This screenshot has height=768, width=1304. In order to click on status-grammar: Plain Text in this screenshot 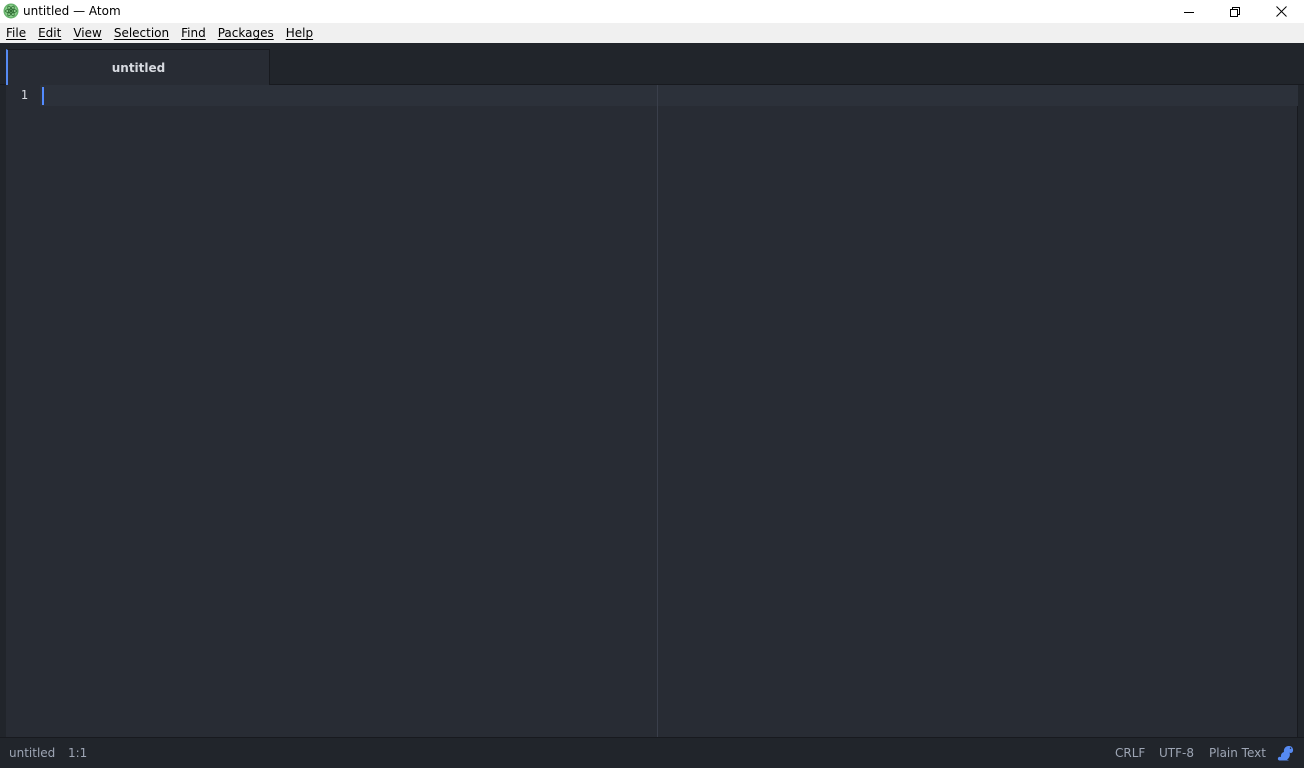, I will do `click(1237, 753)`.